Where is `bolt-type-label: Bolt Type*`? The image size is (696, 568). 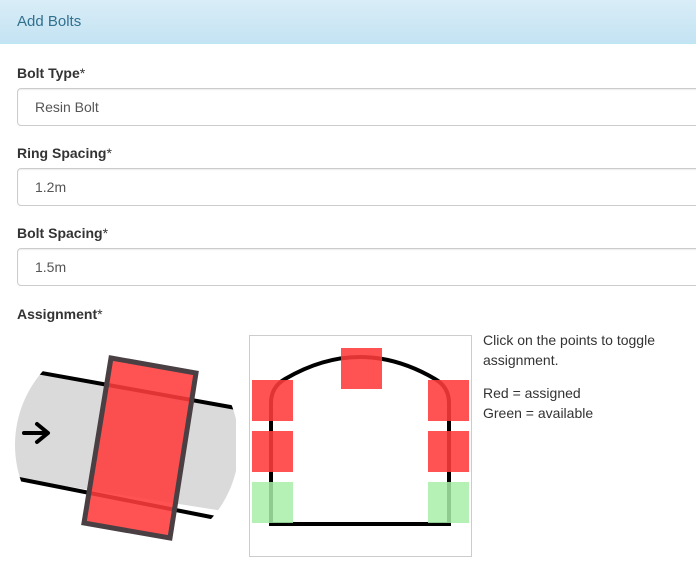
bolt-type-label: Bolt Type* is located at coordinates (51, 73).